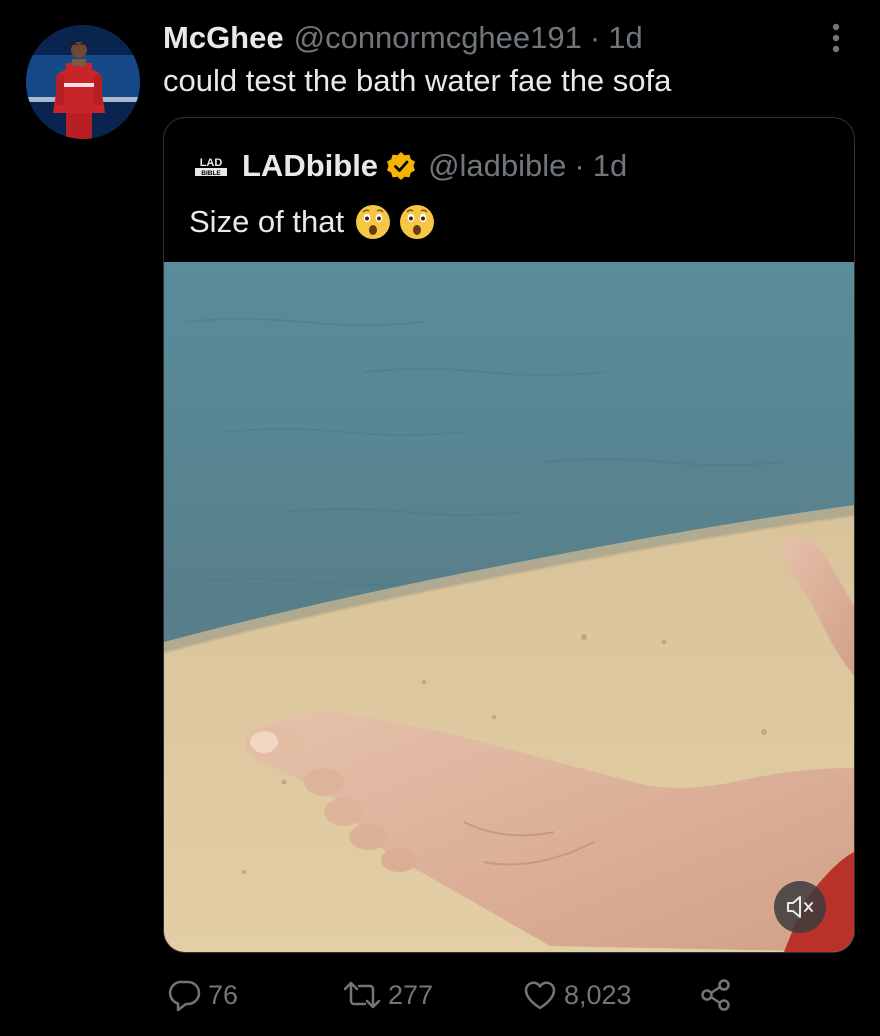 Image resolution: width=880 pixels, height=1036 pixels. I want to click on mute-button, so click(800, 907).